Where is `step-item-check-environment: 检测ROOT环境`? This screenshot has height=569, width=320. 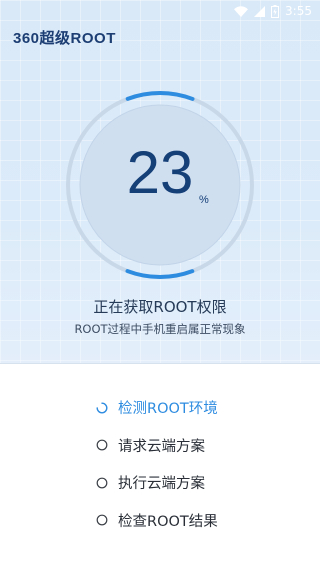 step-item-check-environment: 检测ROOT环境 is located at coordinates (157, 408).